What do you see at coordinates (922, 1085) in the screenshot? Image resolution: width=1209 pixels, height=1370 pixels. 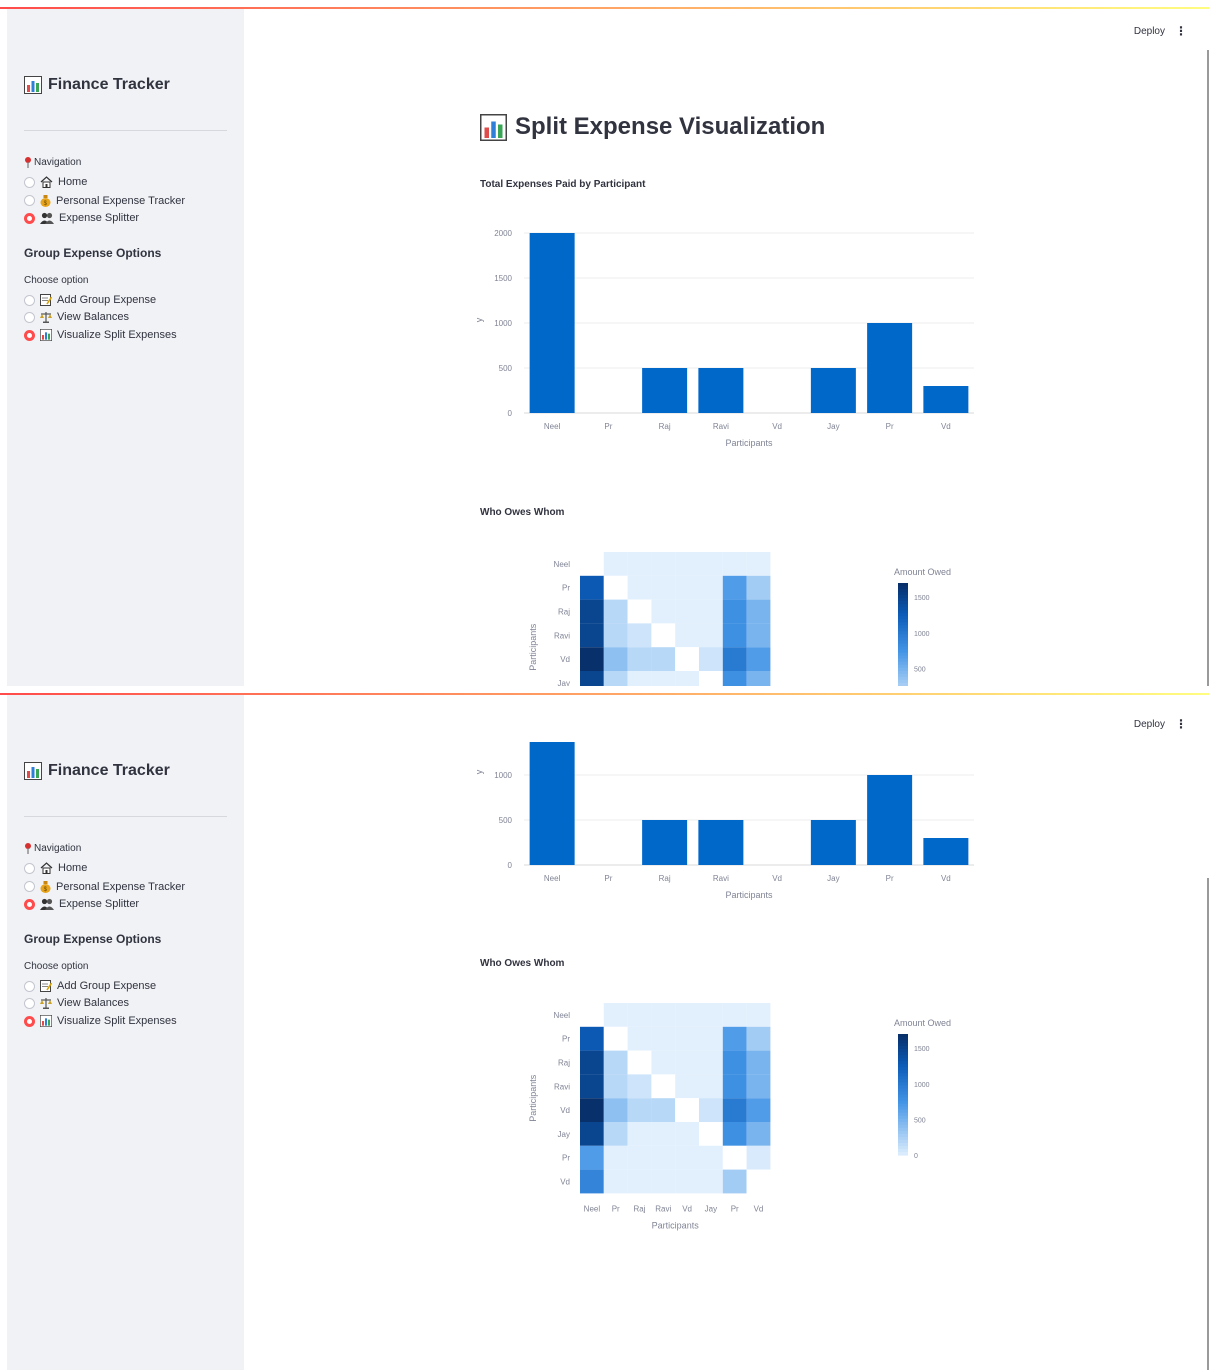 I see `colorbar-tick-label: 1000` at bounding box center [922, 1085].